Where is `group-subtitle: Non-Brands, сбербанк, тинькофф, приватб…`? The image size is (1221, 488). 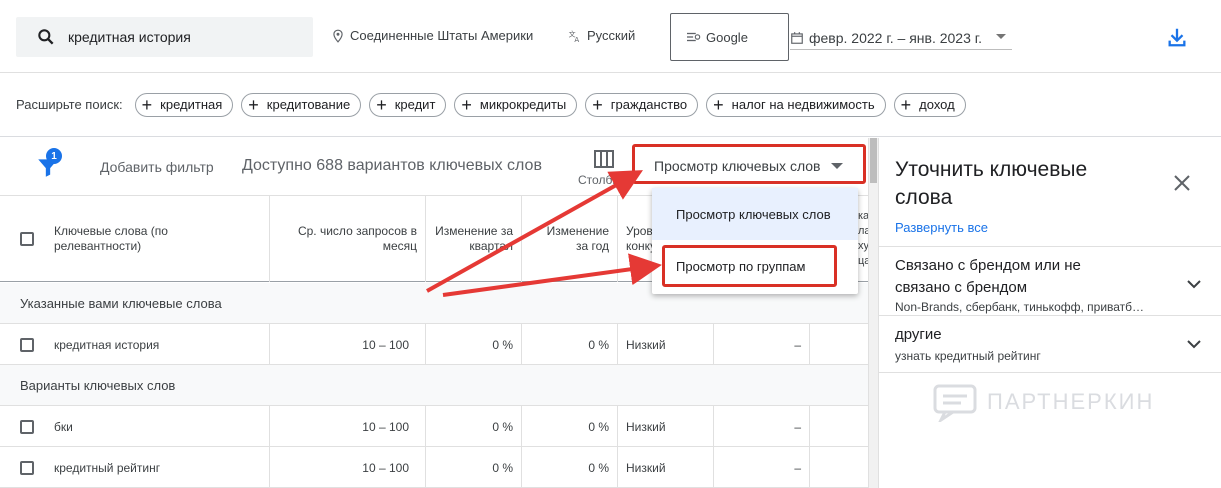
group-subtitle: Non-Brands, сбербанк, тинькофф, приватб… is located at coordinates (1020, 307).